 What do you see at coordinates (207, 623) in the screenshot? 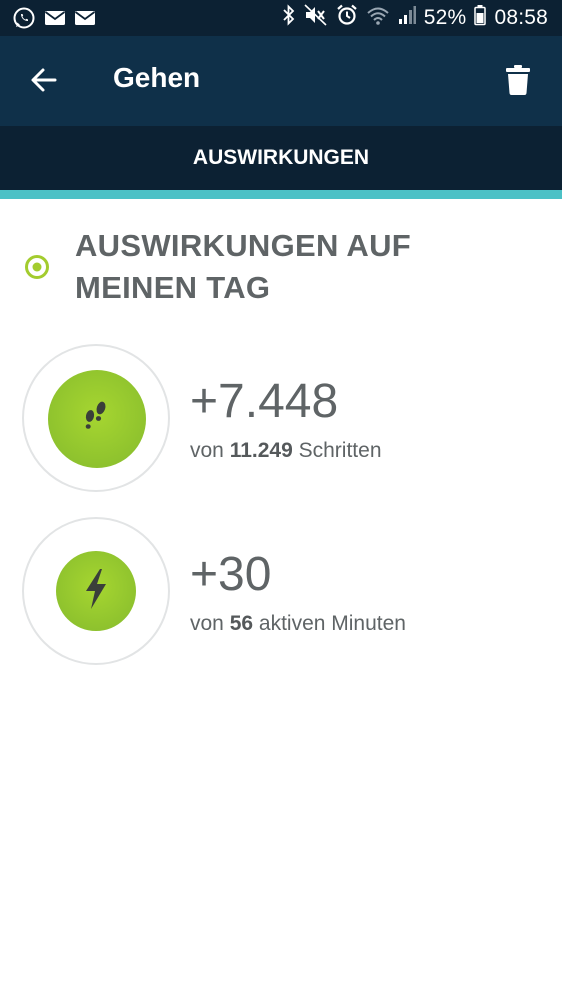
I see `minutes-prefix: von` at bounding box center [207, 623].